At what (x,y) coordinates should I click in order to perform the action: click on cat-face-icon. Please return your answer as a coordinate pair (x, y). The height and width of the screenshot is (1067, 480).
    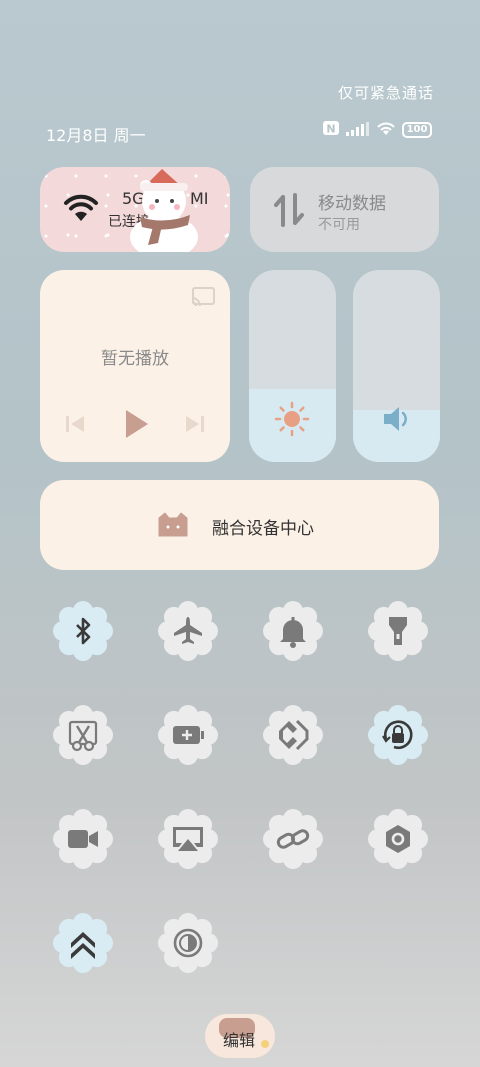
    Looking at the image, I should click on (173, 527).